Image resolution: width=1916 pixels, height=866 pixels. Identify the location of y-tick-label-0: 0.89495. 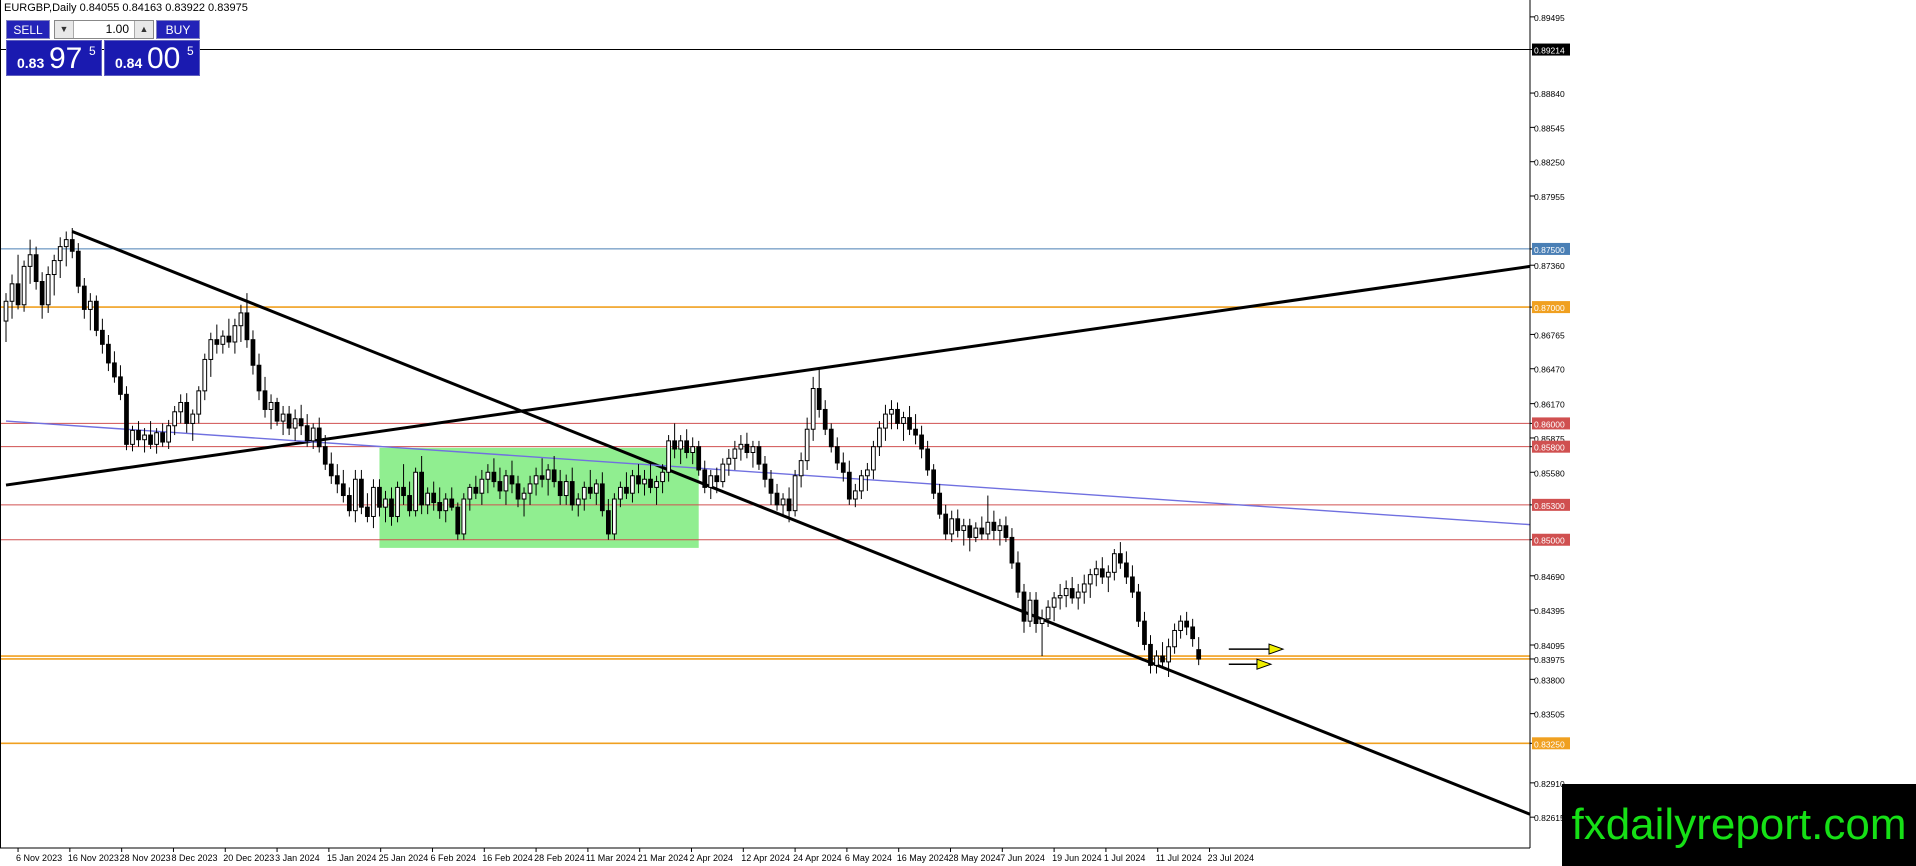
(1549, 18).